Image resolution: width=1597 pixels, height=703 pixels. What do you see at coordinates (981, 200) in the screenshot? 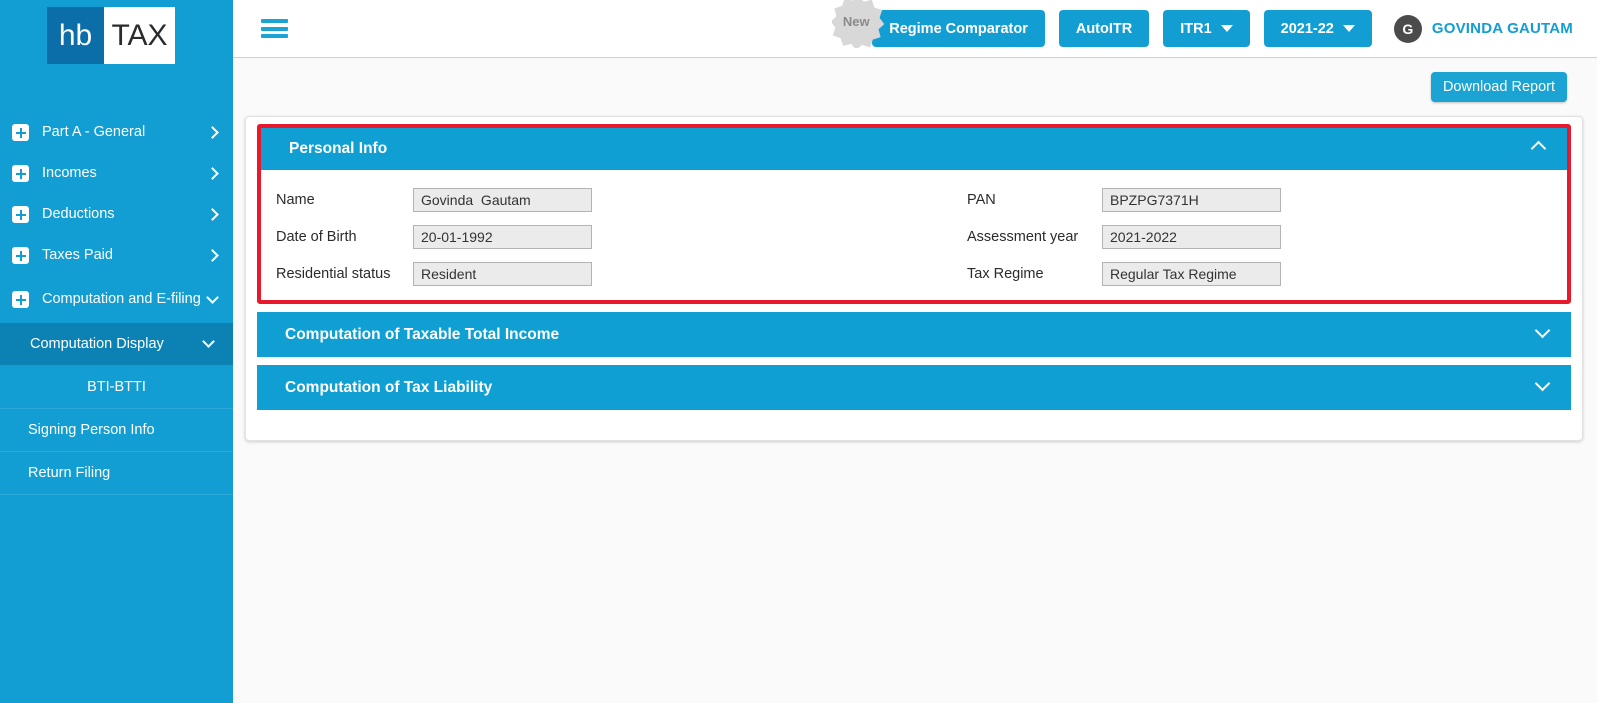
I see `field-label: PAN` at bounding box center [981, 200].